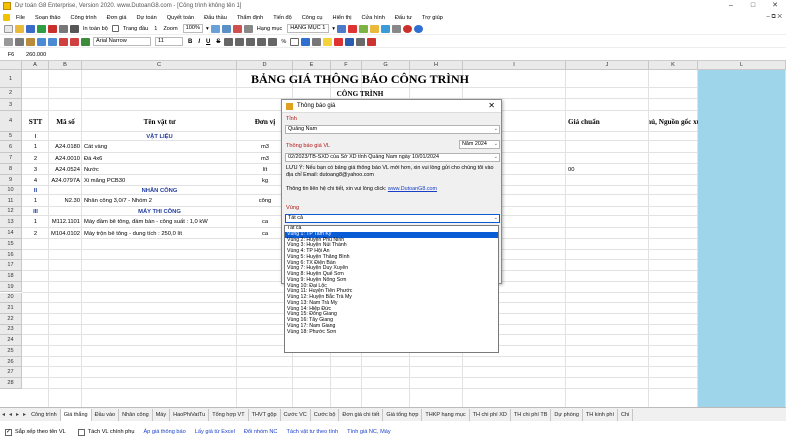  I want to click on tool-icon, so click(386, 28).